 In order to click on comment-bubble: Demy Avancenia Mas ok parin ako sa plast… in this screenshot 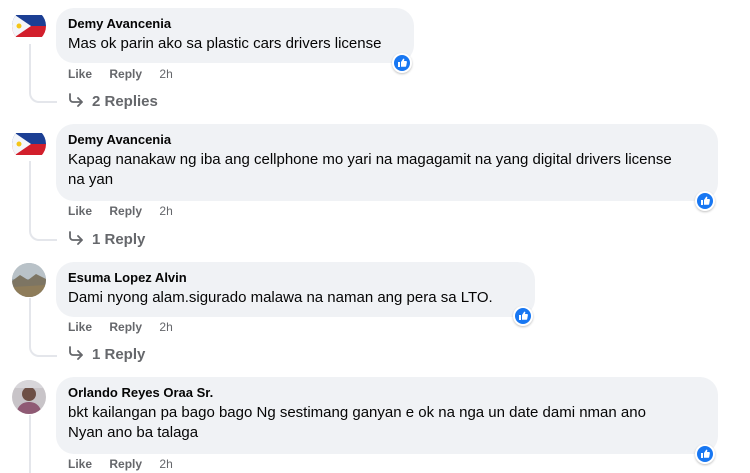, I will do `click(235, 35)`.